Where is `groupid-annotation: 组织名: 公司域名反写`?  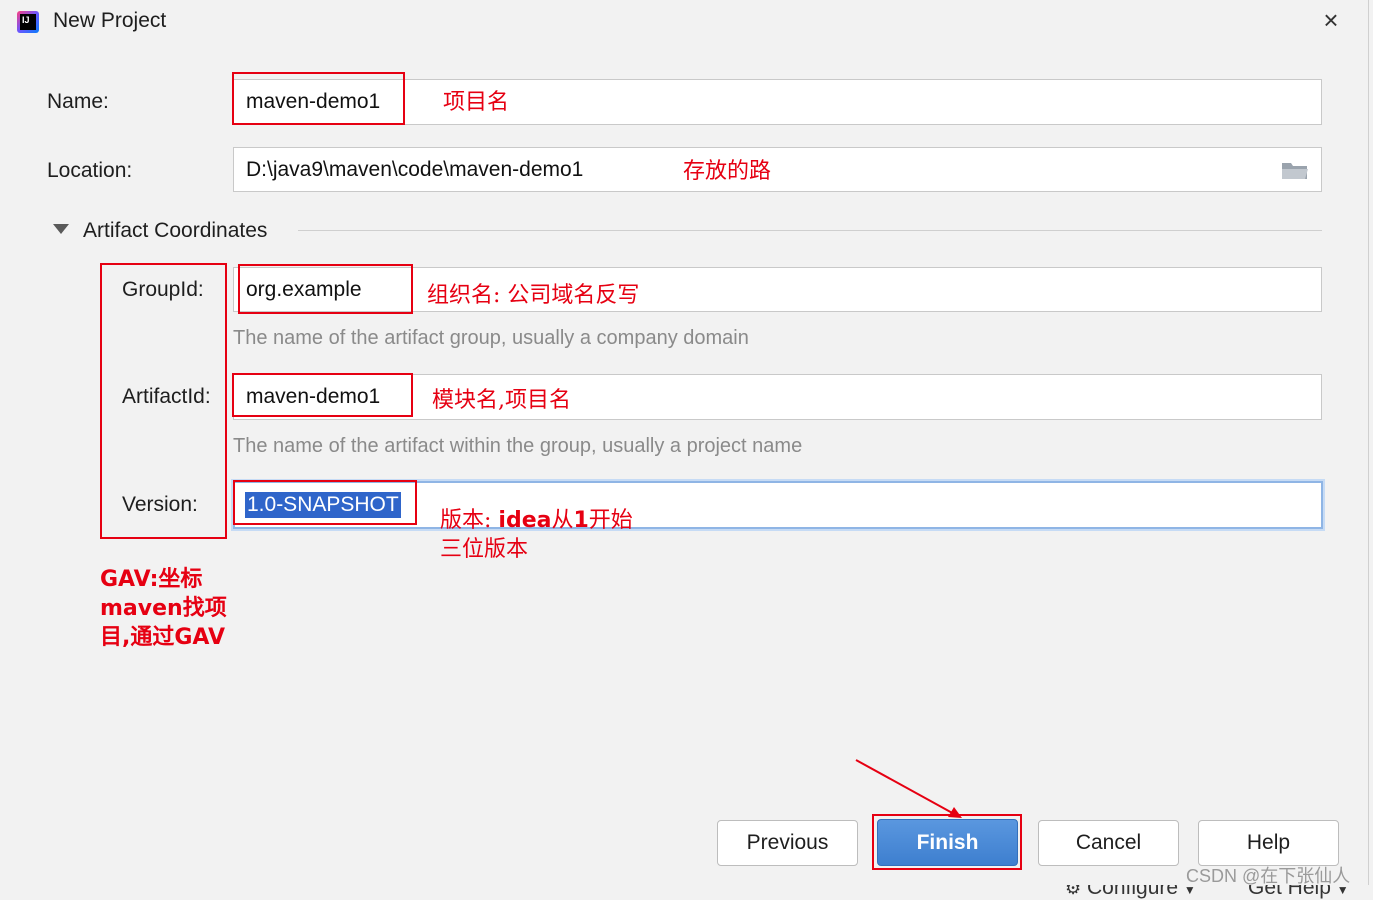
groupid-annotation: 组织名: 公司域名反写 is located at coordinates (533, 295).